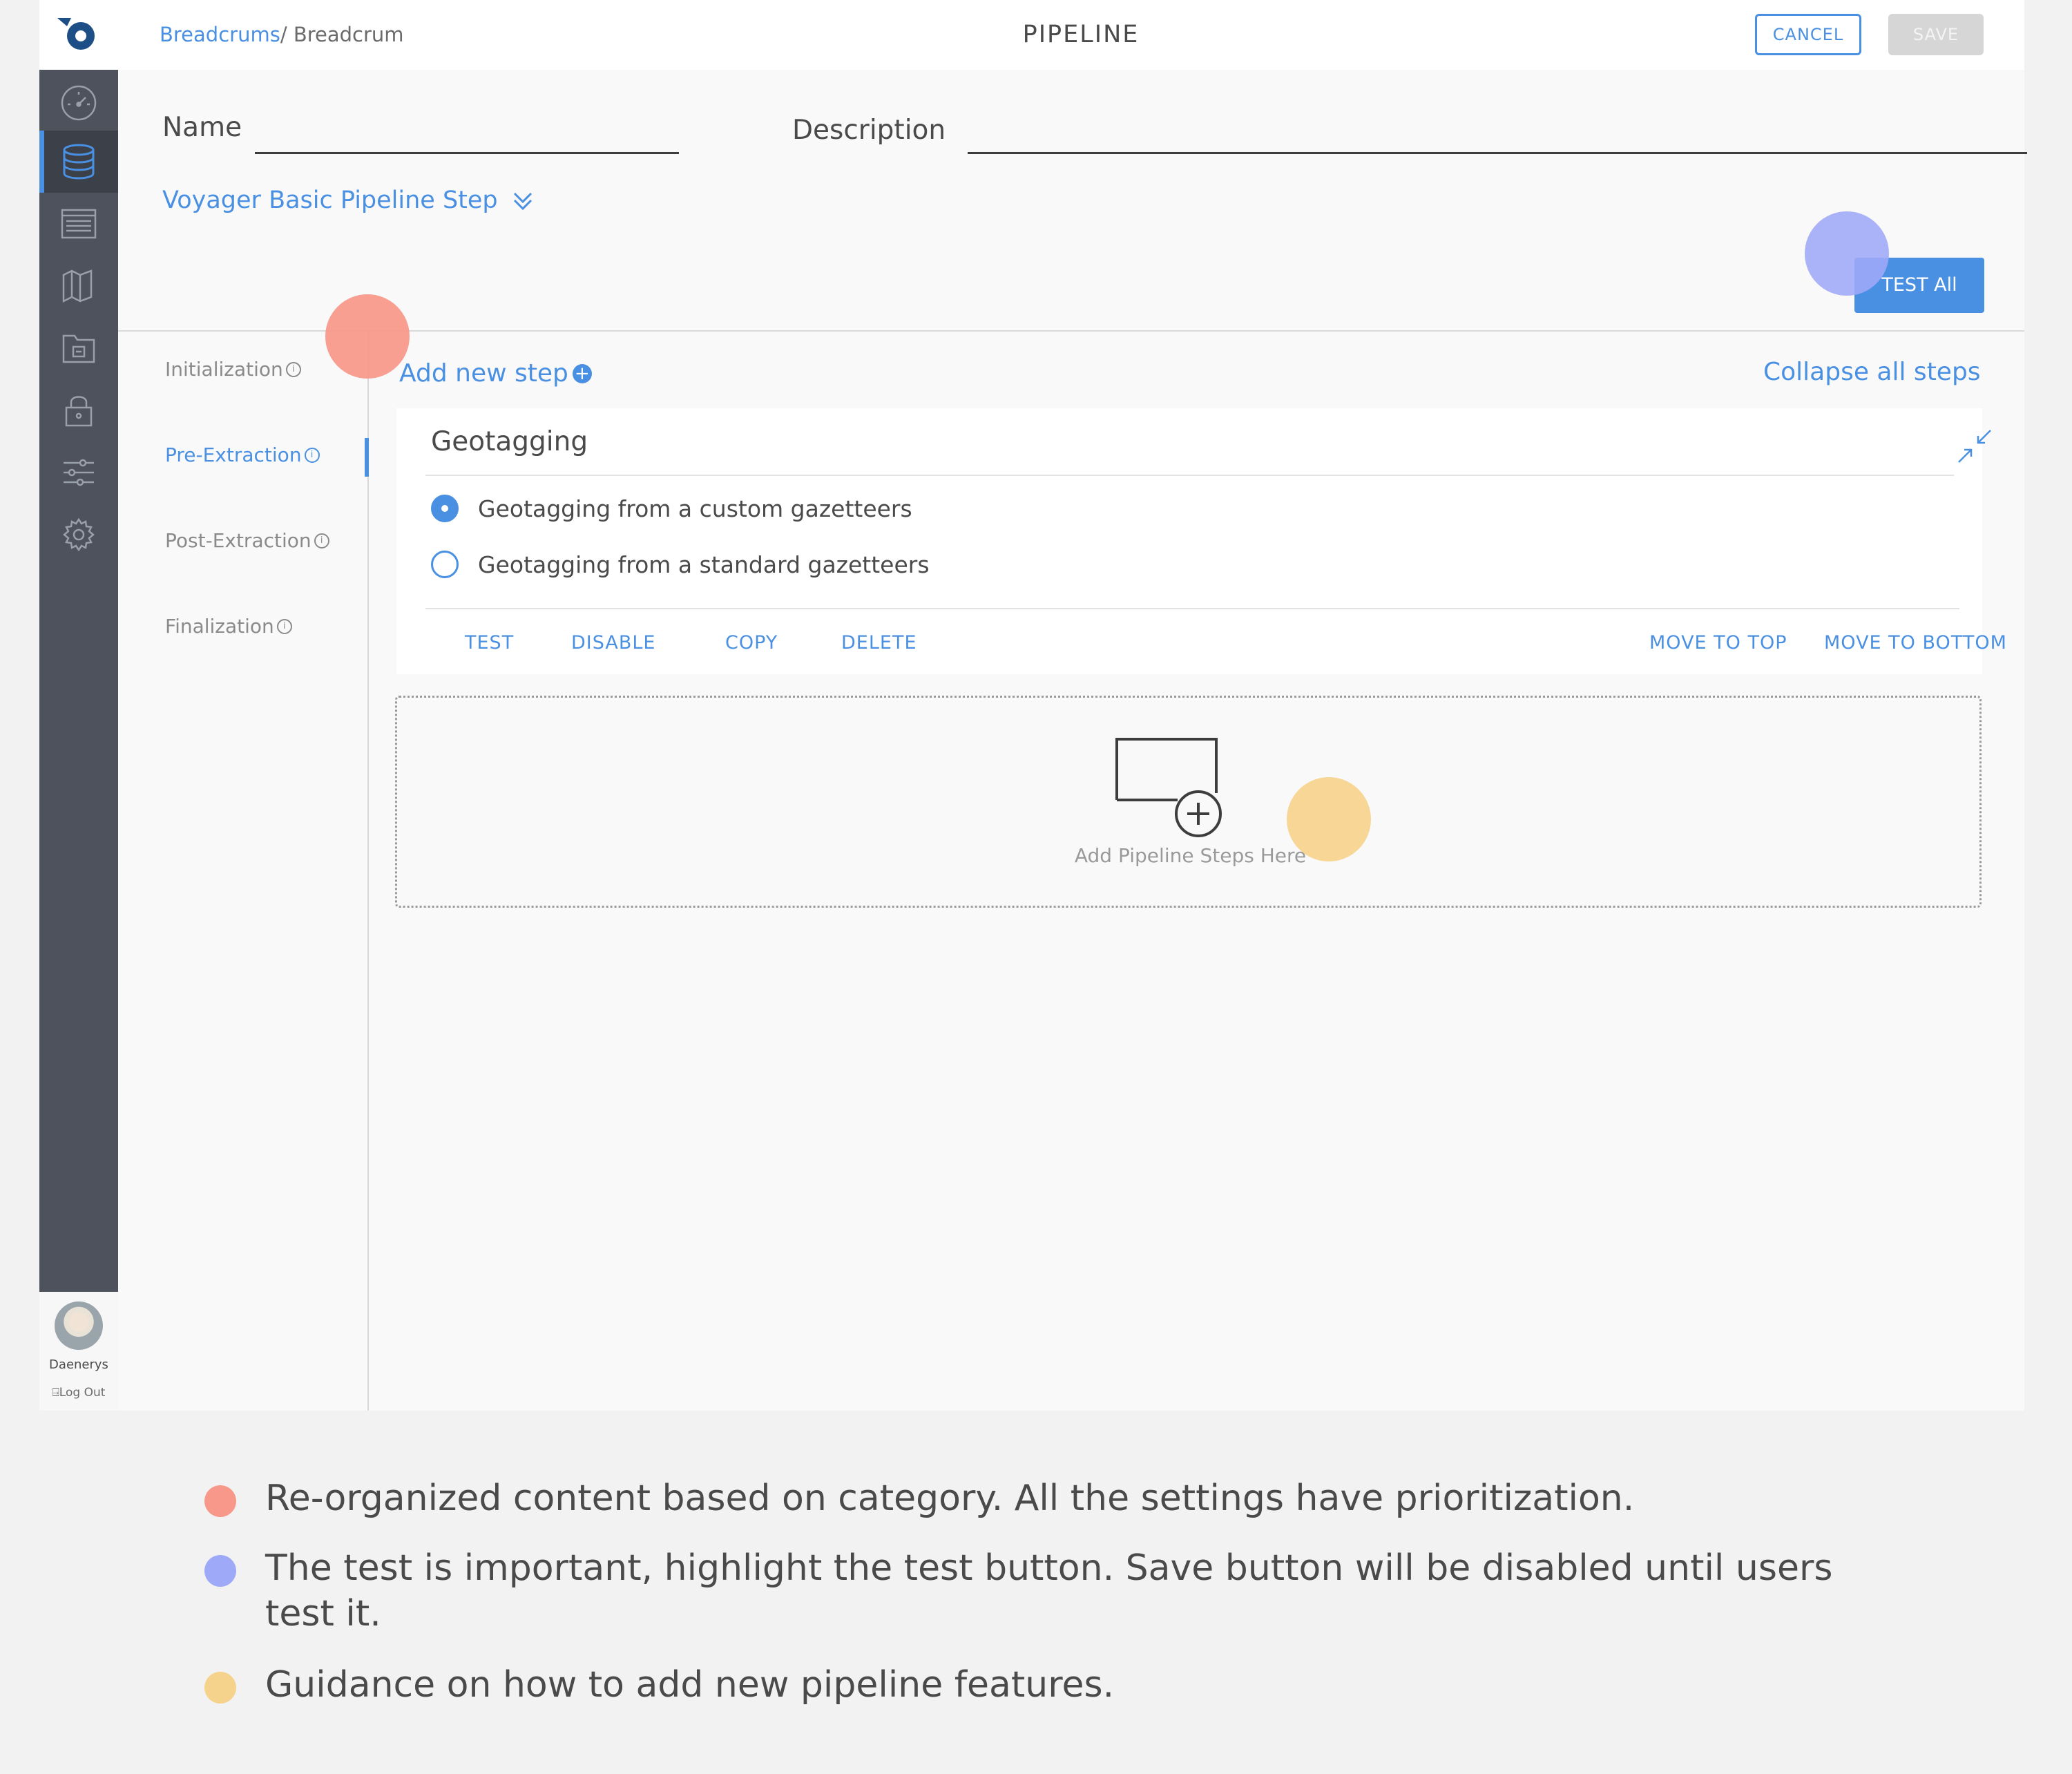 This screenshot has width=2072, height=1774. Describe the element at coordinates (1847, 253) in the screenshot. I see `annotation-dot-blue` at that location.